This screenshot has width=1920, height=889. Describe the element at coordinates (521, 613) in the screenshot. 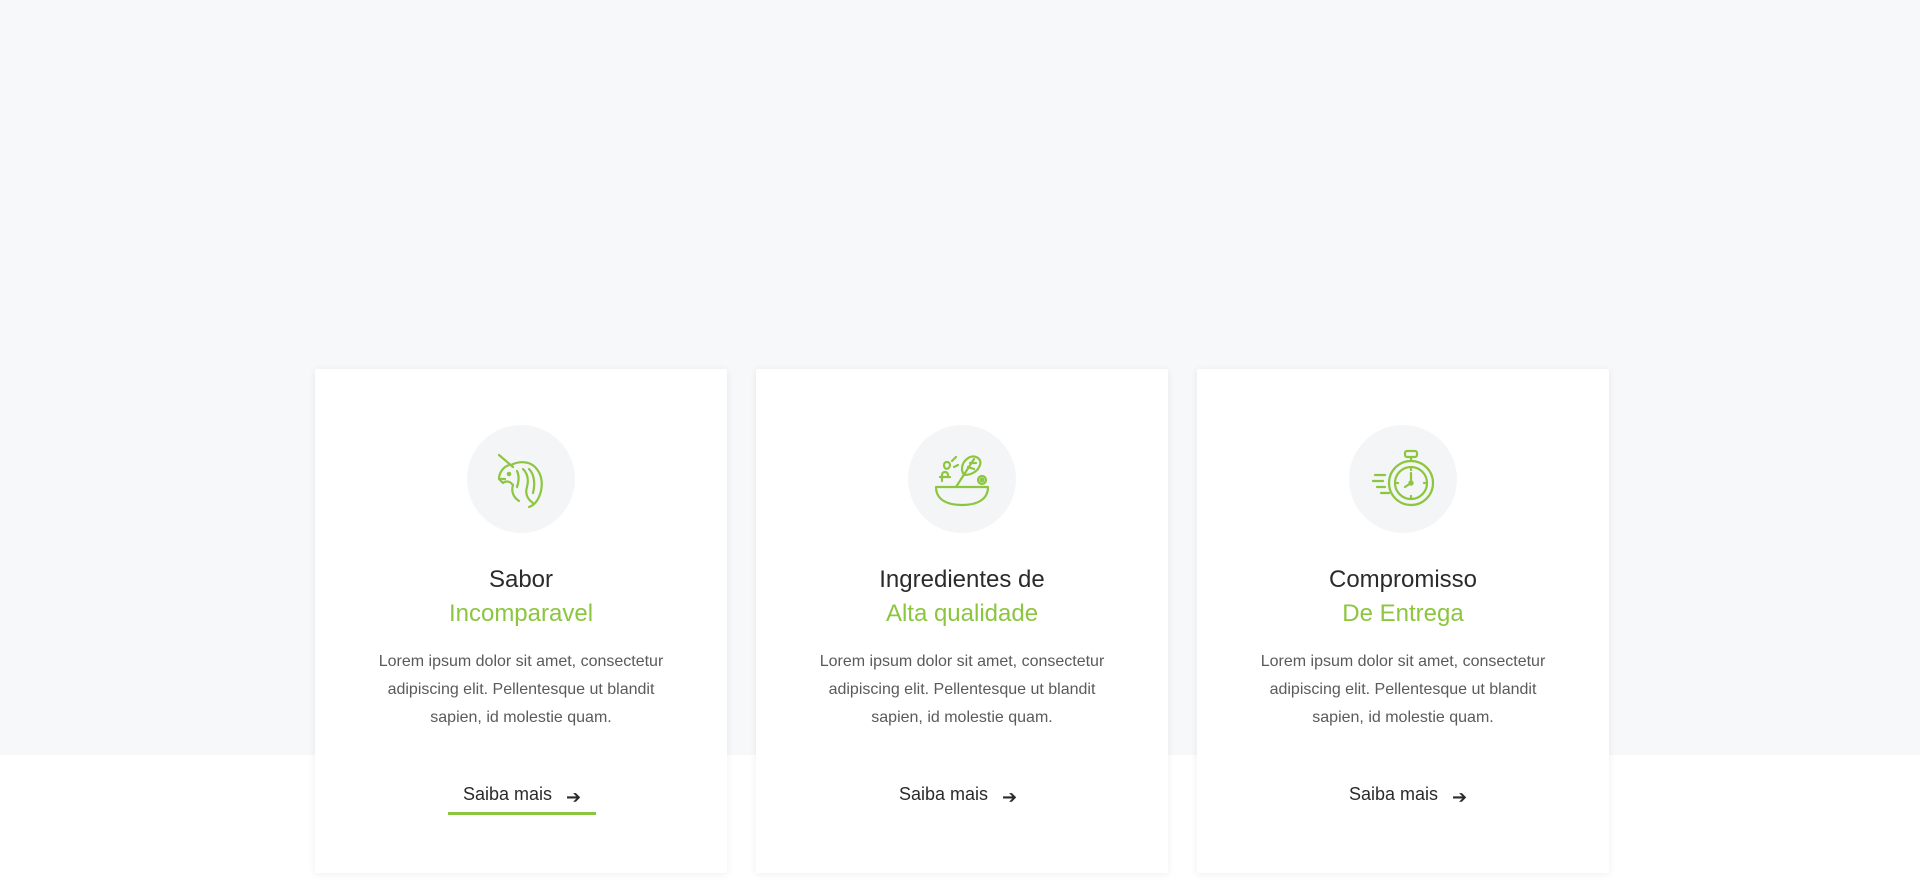

I see `card-subtitle: Incomparavel` at that location.